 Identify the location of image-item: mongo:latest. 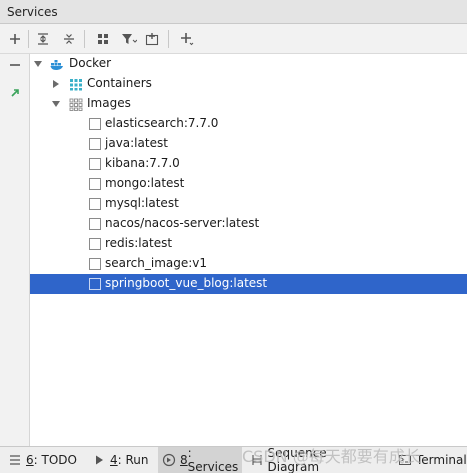
(248, 184).